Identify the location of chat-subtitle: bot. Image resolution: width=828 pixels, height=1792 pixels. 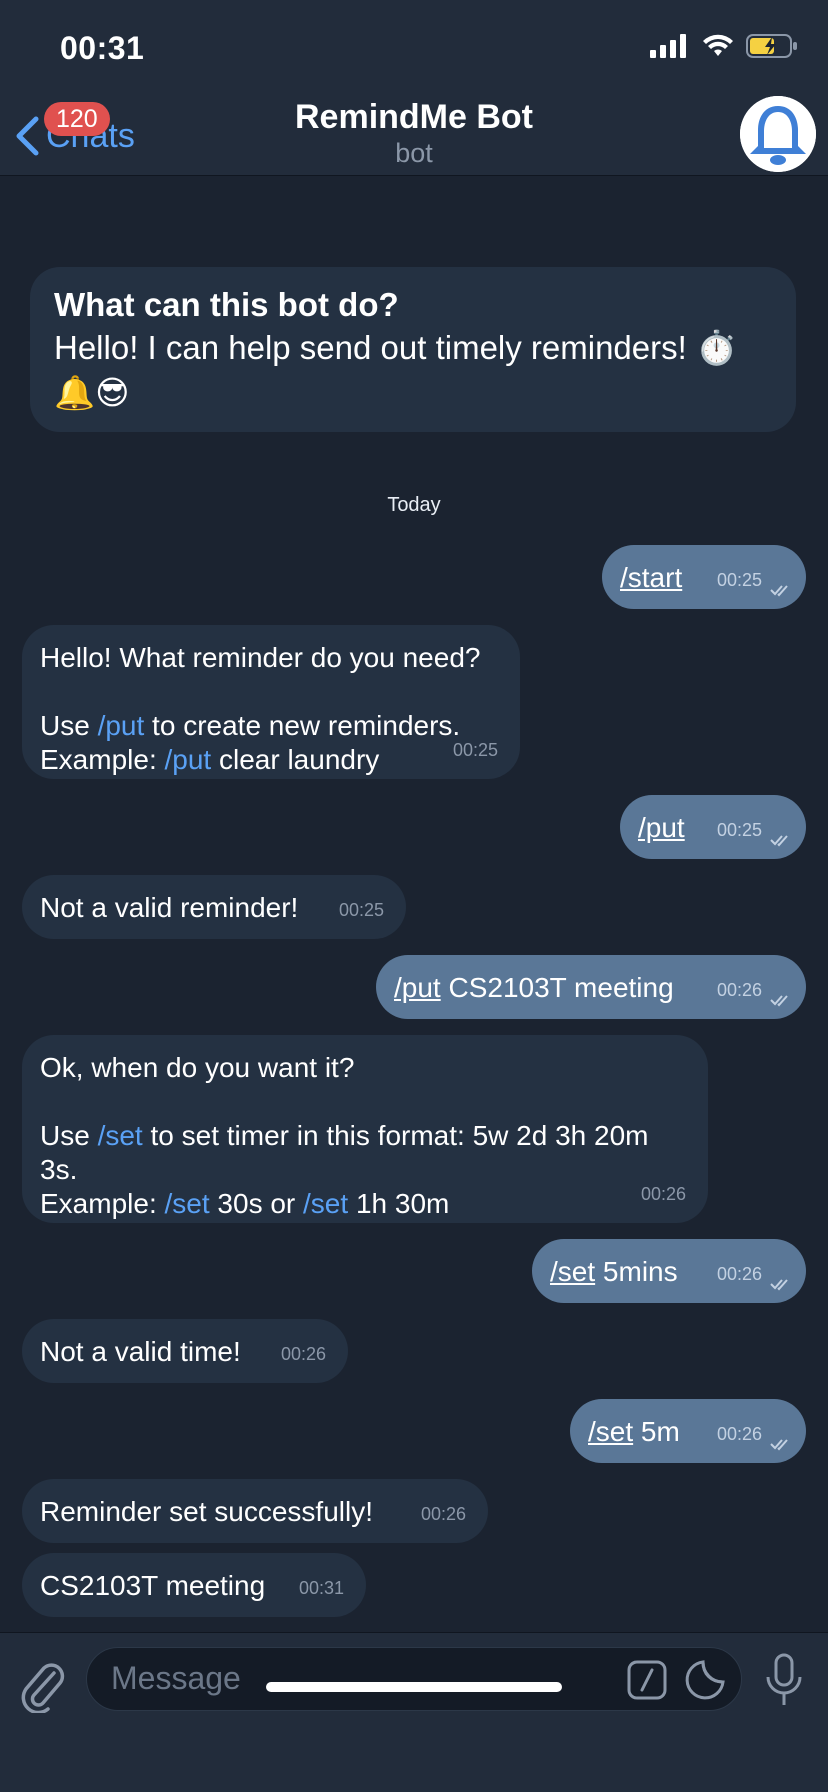
(414, 153).